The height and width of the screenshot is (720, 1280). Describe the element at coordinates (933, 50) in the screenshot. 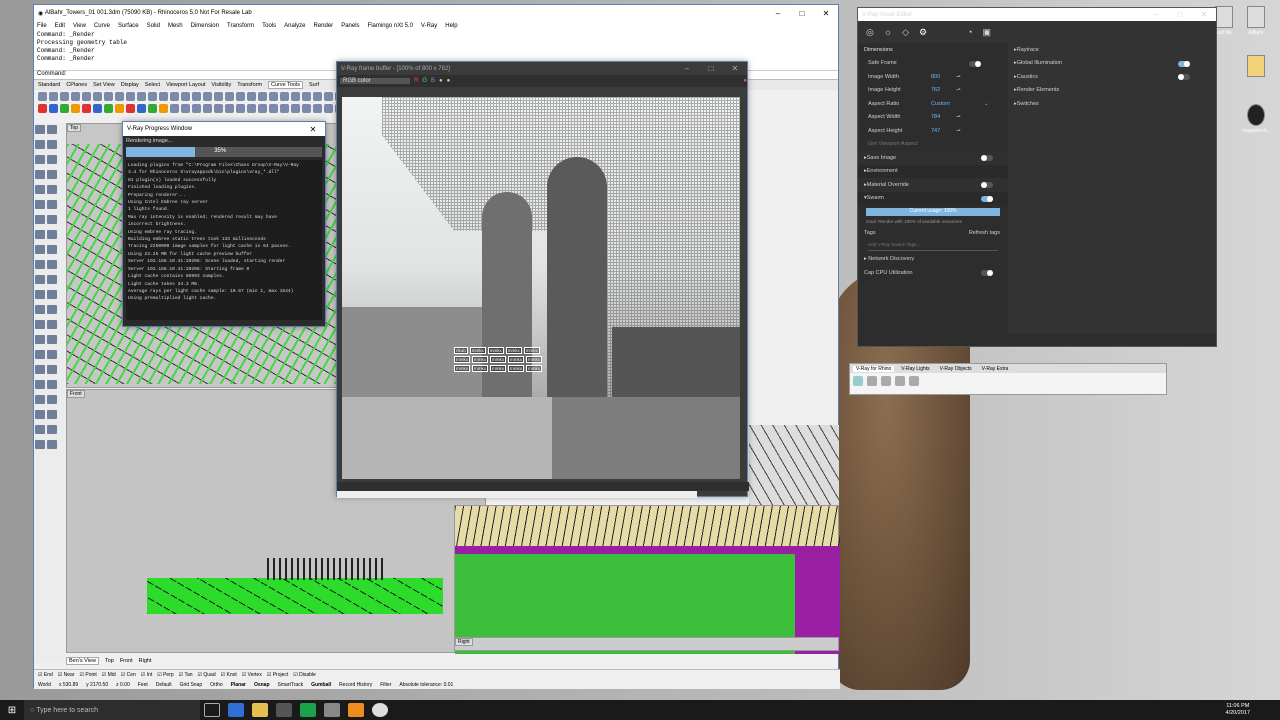

I see `dimensions-section: Dimensions` at that location.